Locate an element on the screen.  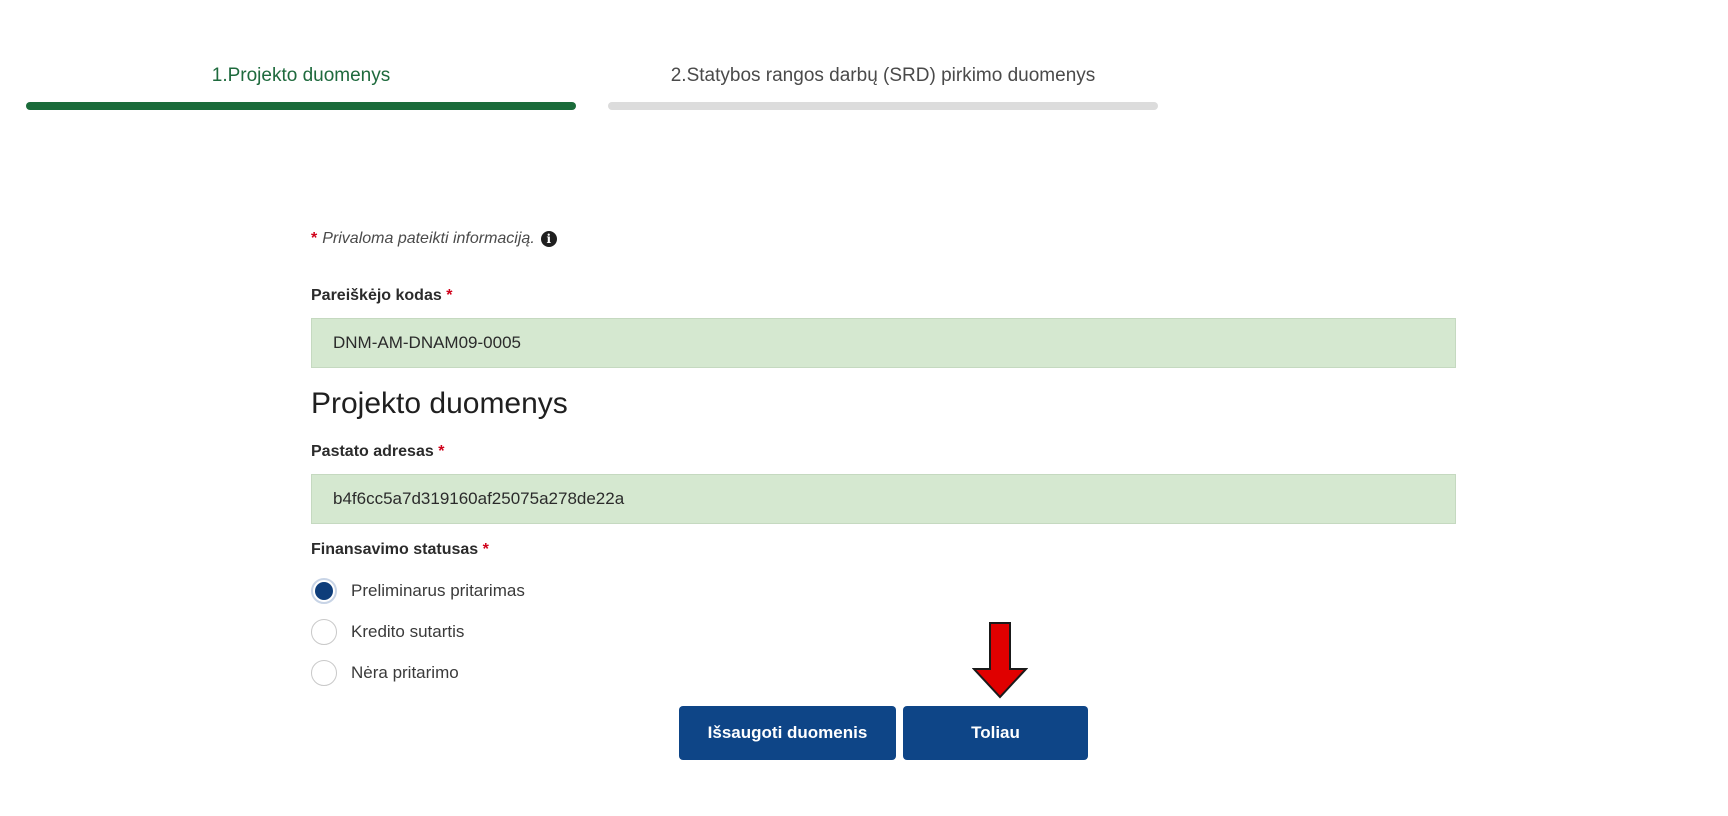
radio-label: Kredito sutartis is located at coordinates (408, 631).